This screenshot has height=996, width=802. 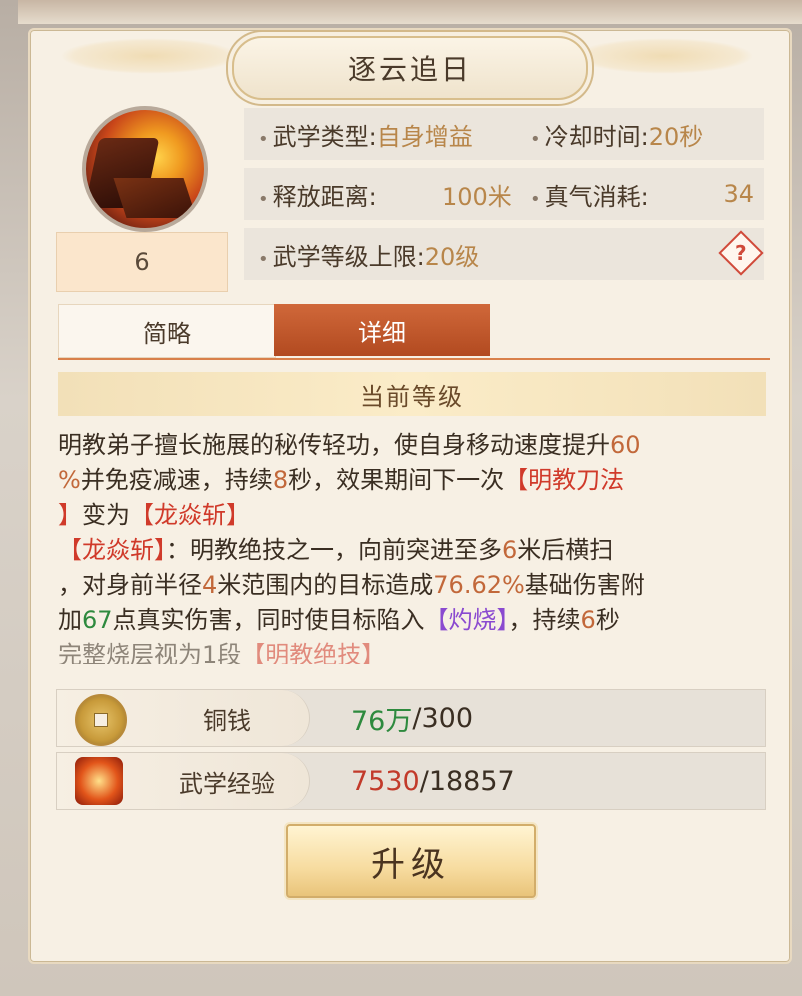 I want to click on desc-line: ，对身前半径4米范围内的目标造成76.62%基础伤害附, so click(x=408, y=585).